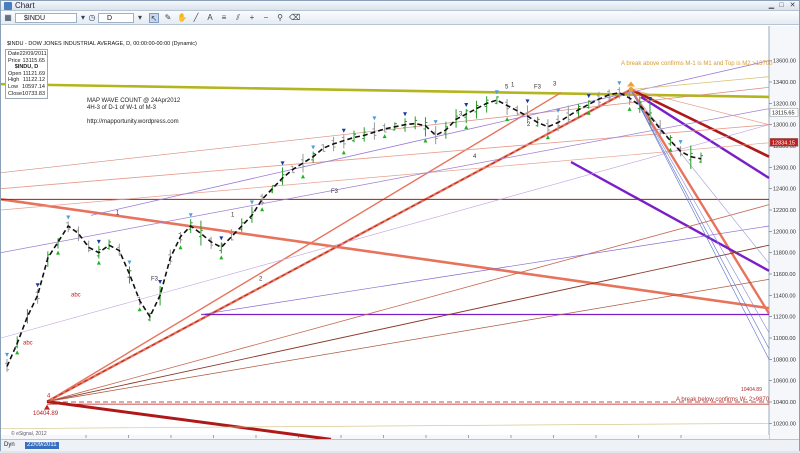  What do you see at coordinates (784, 296) in the screenshot?
I see `y-tick-label: 11400.00` at bounding box center [784, 296].